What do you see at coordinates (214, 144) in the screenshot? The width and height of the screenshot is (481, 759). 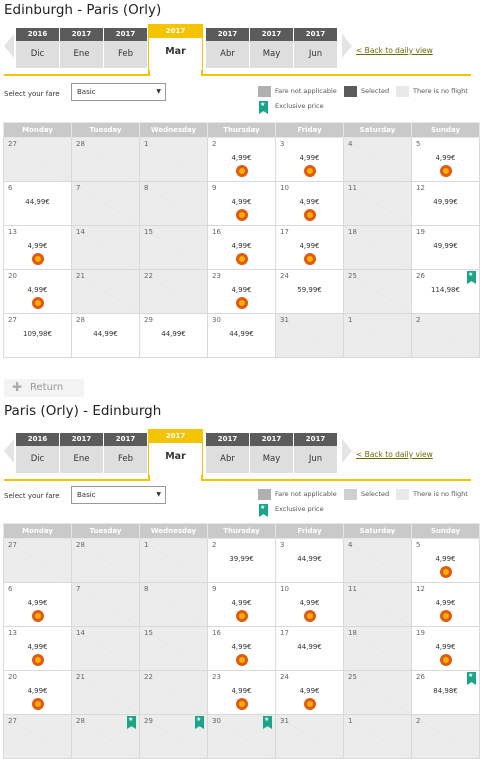 I see `day-number: 2` at bounding box center [214, 144].